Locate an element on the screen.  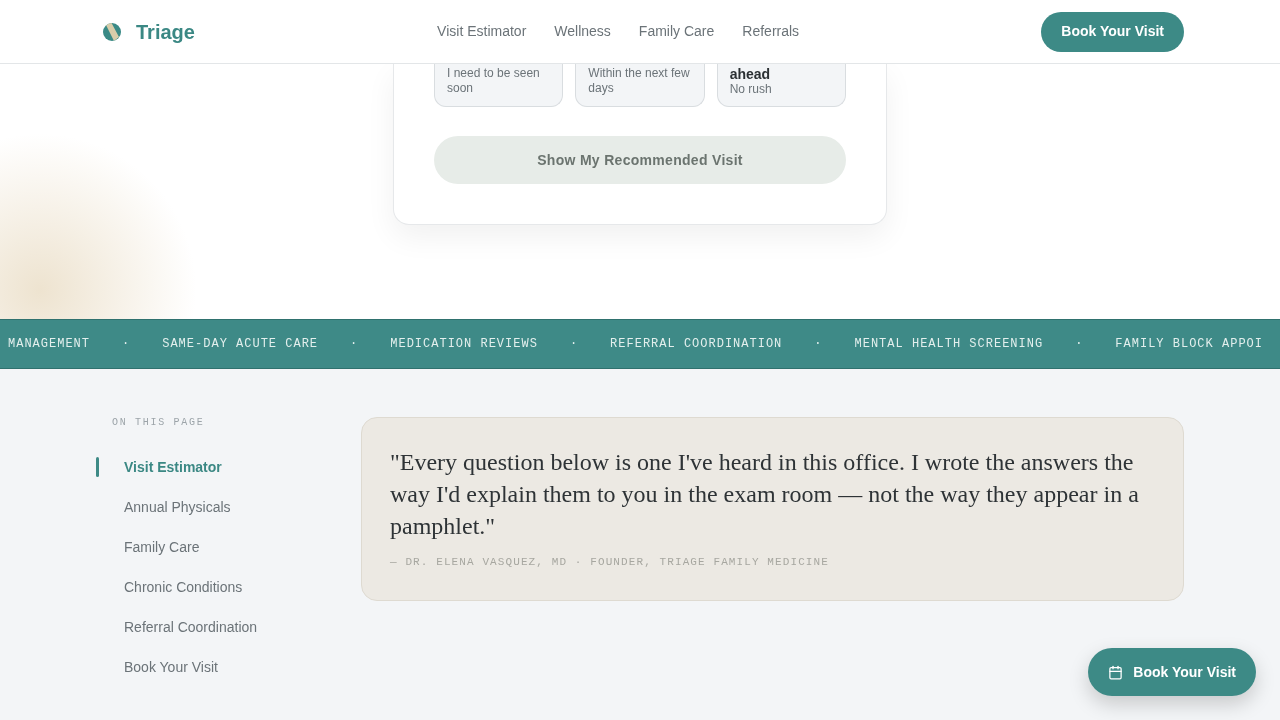
page-section-link: Annual Physicals is located at coordinates (177, 507).